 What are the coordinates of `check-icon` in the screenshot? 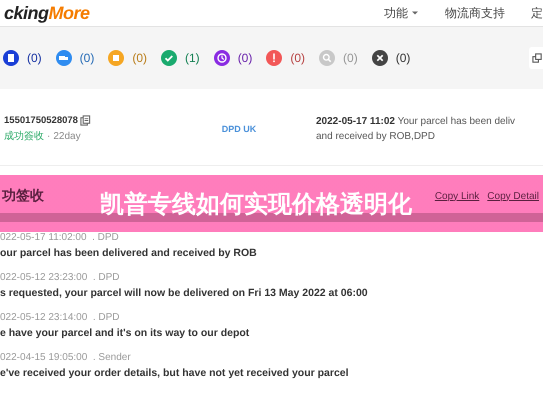 It's located at (169, 58).